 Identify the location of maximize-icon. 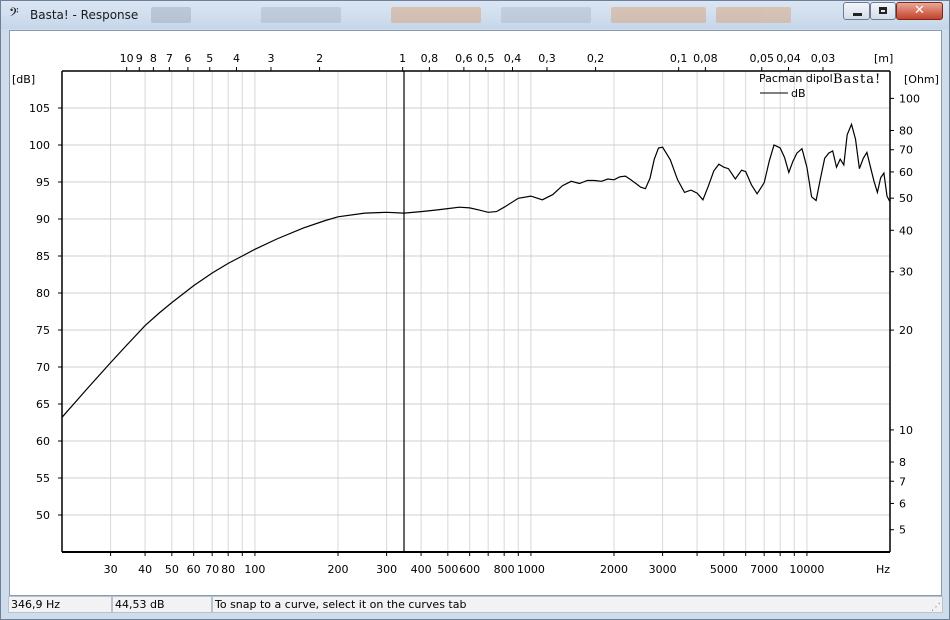
(883, 10).